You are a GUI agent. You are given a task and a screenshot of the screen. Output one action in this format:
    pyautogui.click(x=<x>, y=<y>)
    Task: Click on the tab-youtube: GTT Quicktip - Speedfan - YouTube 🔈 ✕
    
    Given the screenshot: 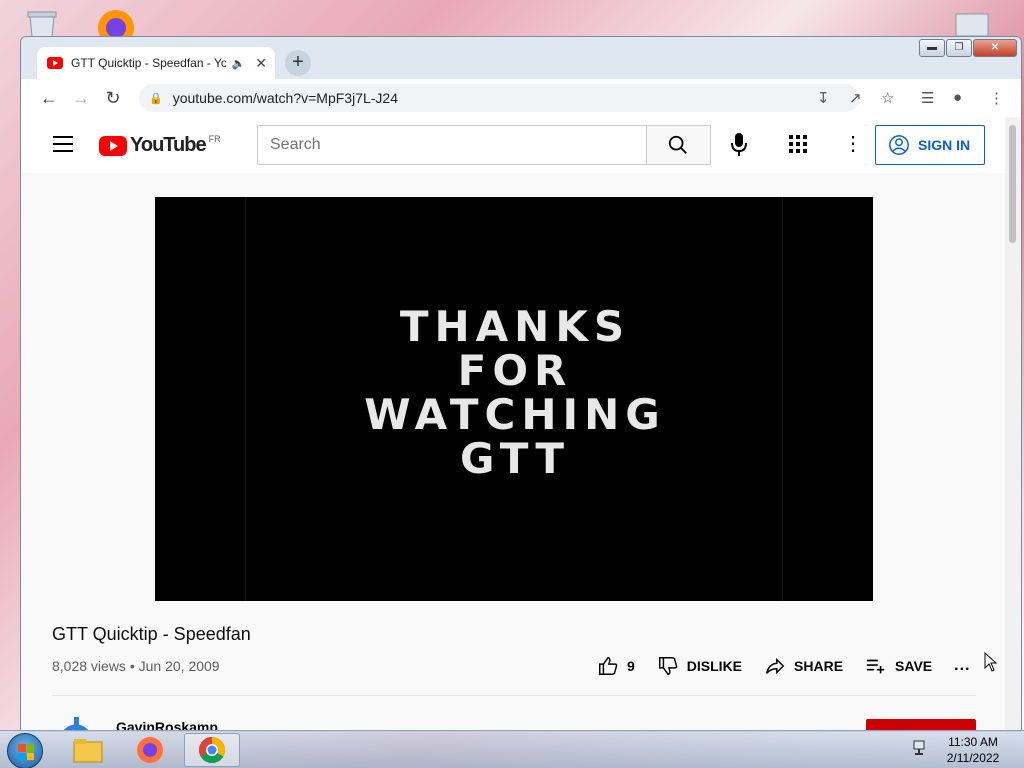 What is the action you would take?
    pyautogui.click(x=156, y=63)
    